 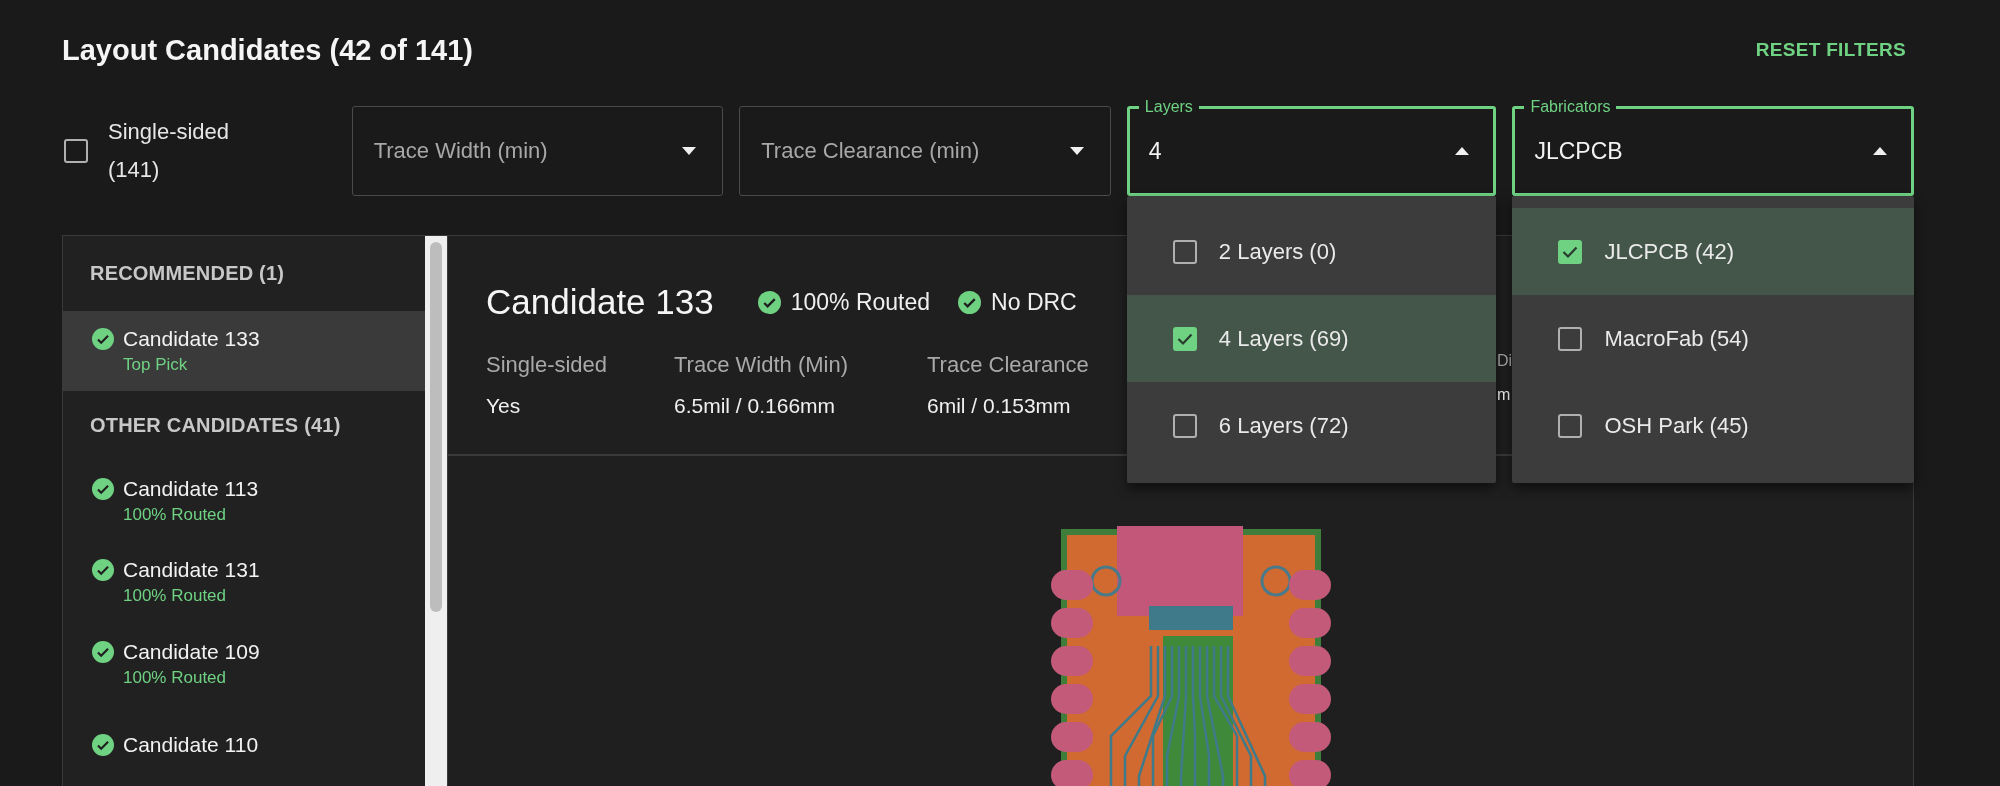 I want to click on stat-label: Trace Clearance, so click(x=1008, y=365).